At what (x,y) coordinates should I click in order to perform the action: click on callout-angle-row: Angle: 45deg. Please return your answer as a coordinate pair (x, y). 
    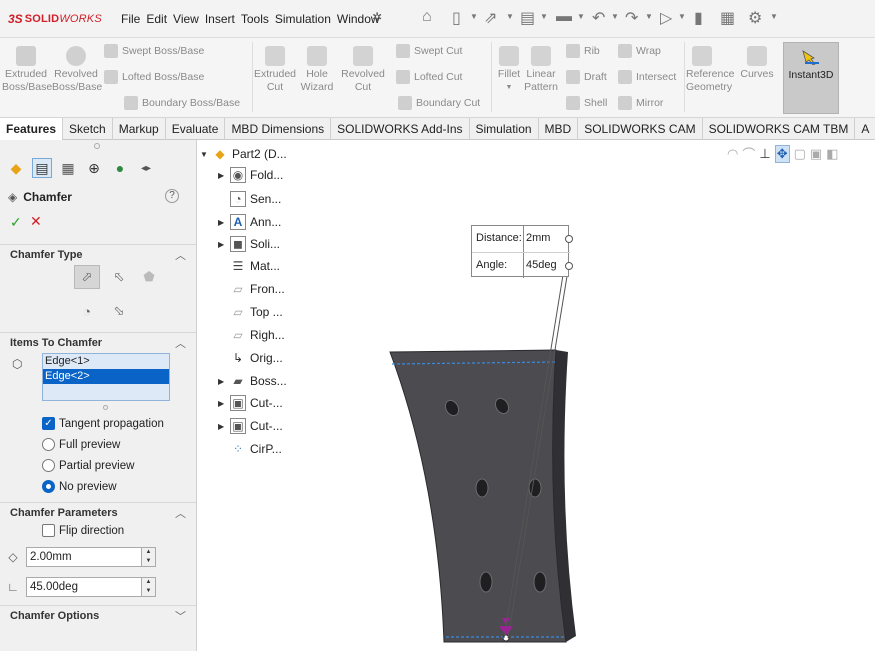
    Looking at the image, I should click on (522, 265).